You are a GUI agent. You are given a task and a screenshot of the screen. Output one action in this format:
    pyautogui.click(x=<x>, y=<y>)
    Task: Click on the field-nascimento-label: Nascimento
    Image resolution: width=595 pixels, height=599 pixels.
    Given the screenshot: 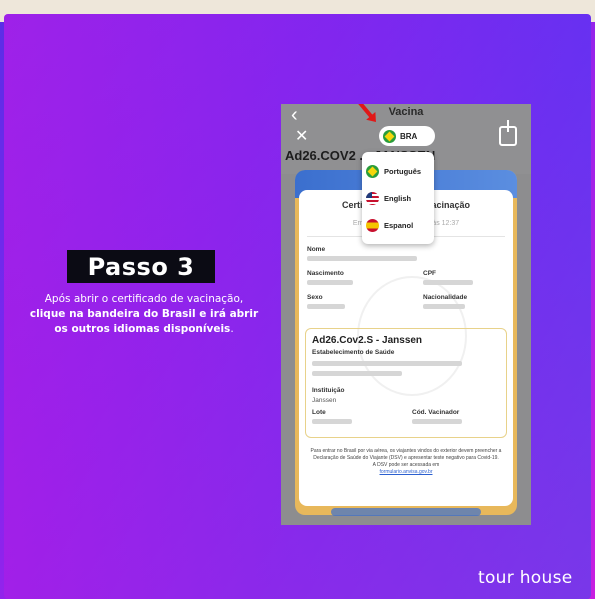 What is the action you would take?
    pyautogui.click(x=325, y=273)
    